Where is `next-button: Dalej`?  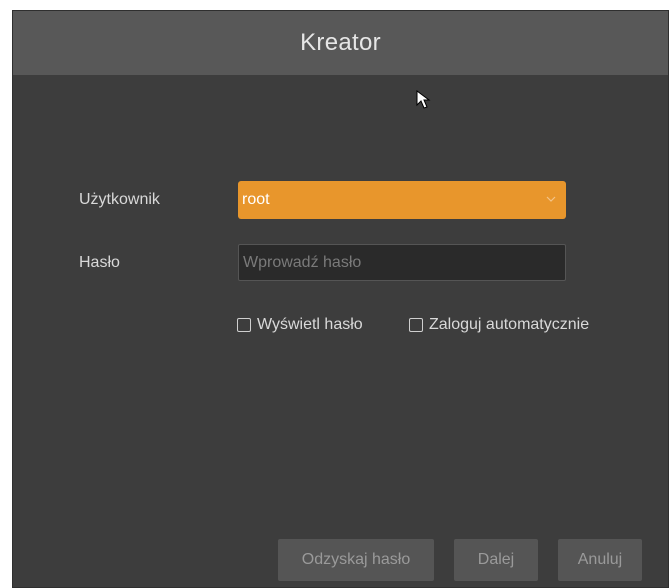
next-button: Dalej is located at coordinates (496, 560).